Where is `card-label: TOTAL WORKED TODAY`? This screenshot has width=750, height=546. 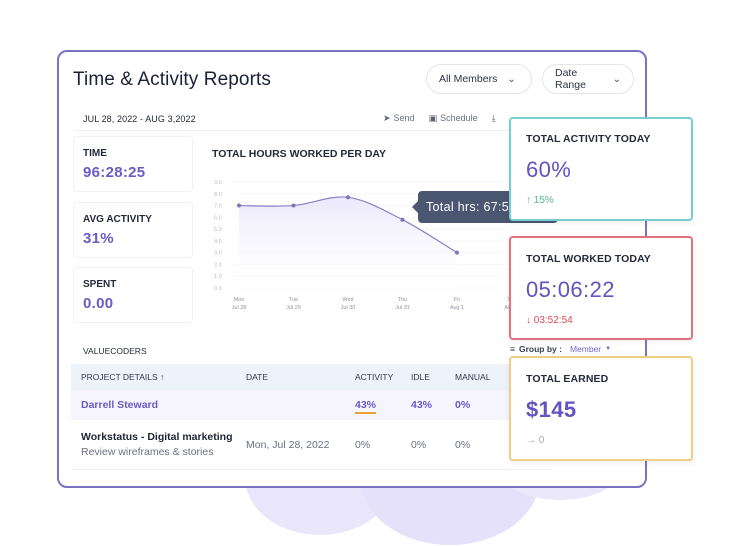
card-label: TOTAL WORKED TODAY is located at coordinates (588, 259).